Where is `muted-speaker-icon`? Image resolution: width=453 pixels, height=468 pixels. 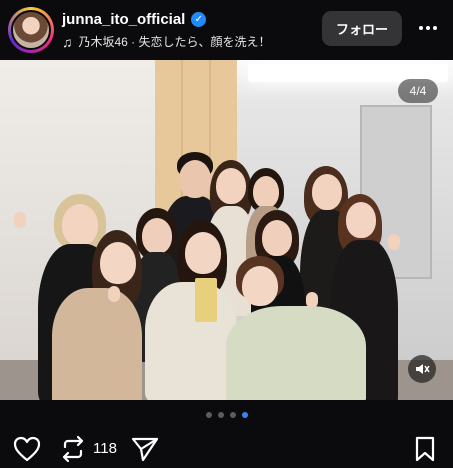
muted-speaker-icon is located at coordinates (422, 369).